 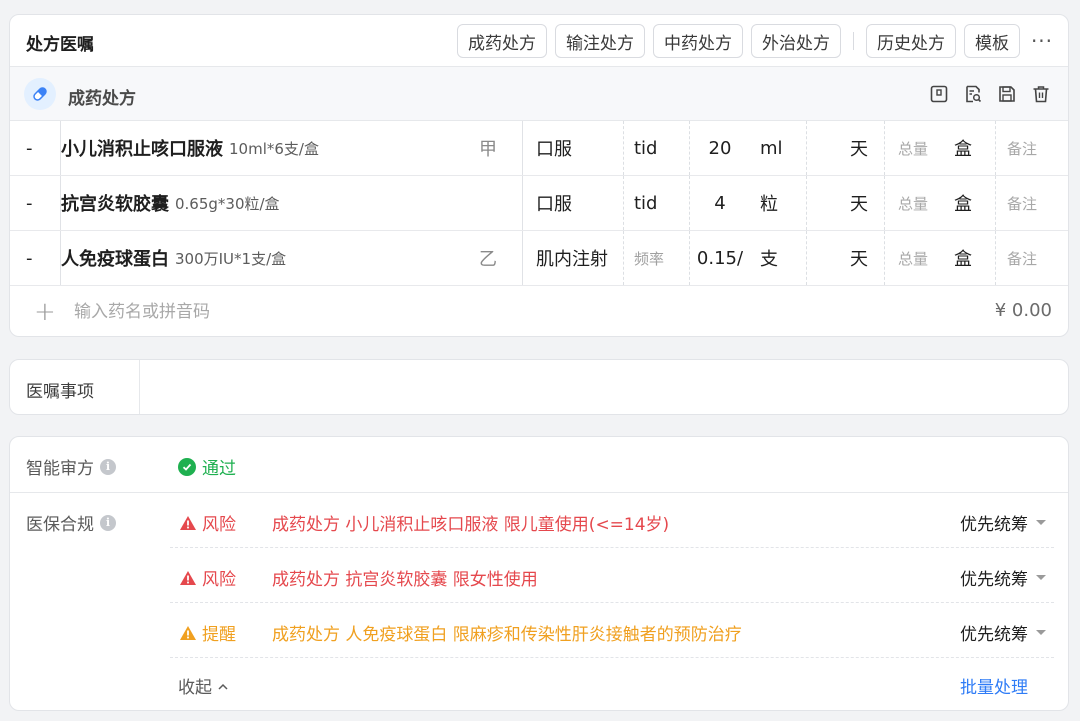 I want to click on tab-history: 历史处方, so click(x=911, y=41).